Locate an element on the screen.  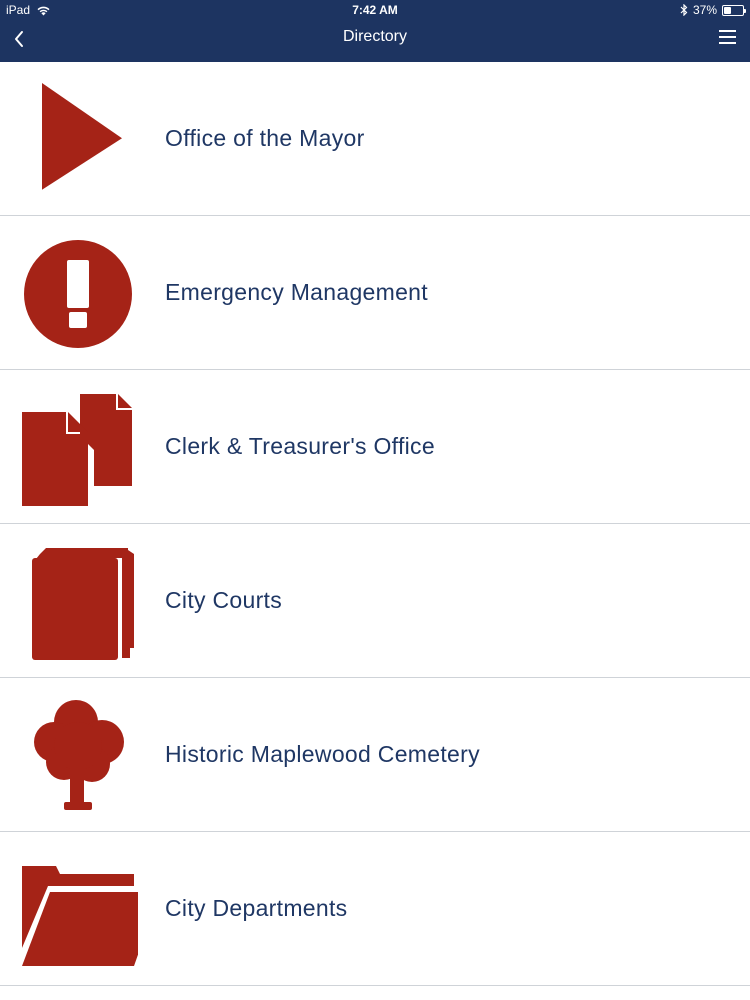
play-icon is located at coordinates (82, 136).